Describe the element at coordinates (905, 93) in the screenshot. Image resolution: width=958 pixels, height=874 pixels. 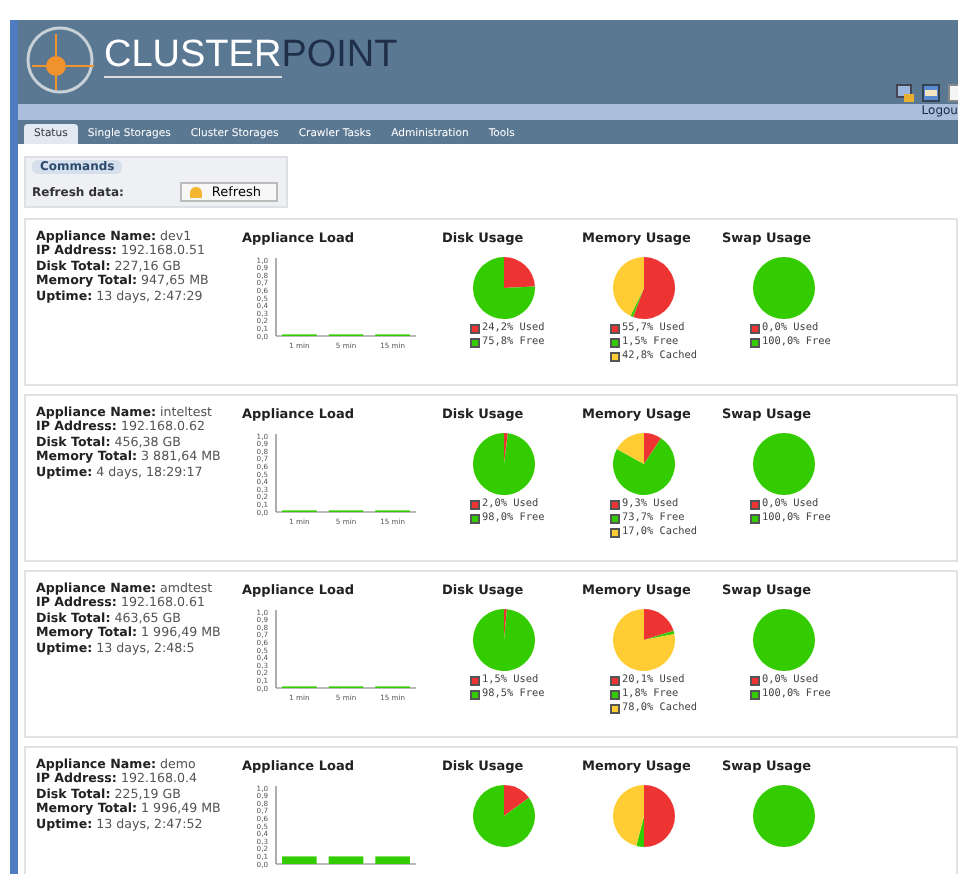
I see `monitor-icon` at that location.